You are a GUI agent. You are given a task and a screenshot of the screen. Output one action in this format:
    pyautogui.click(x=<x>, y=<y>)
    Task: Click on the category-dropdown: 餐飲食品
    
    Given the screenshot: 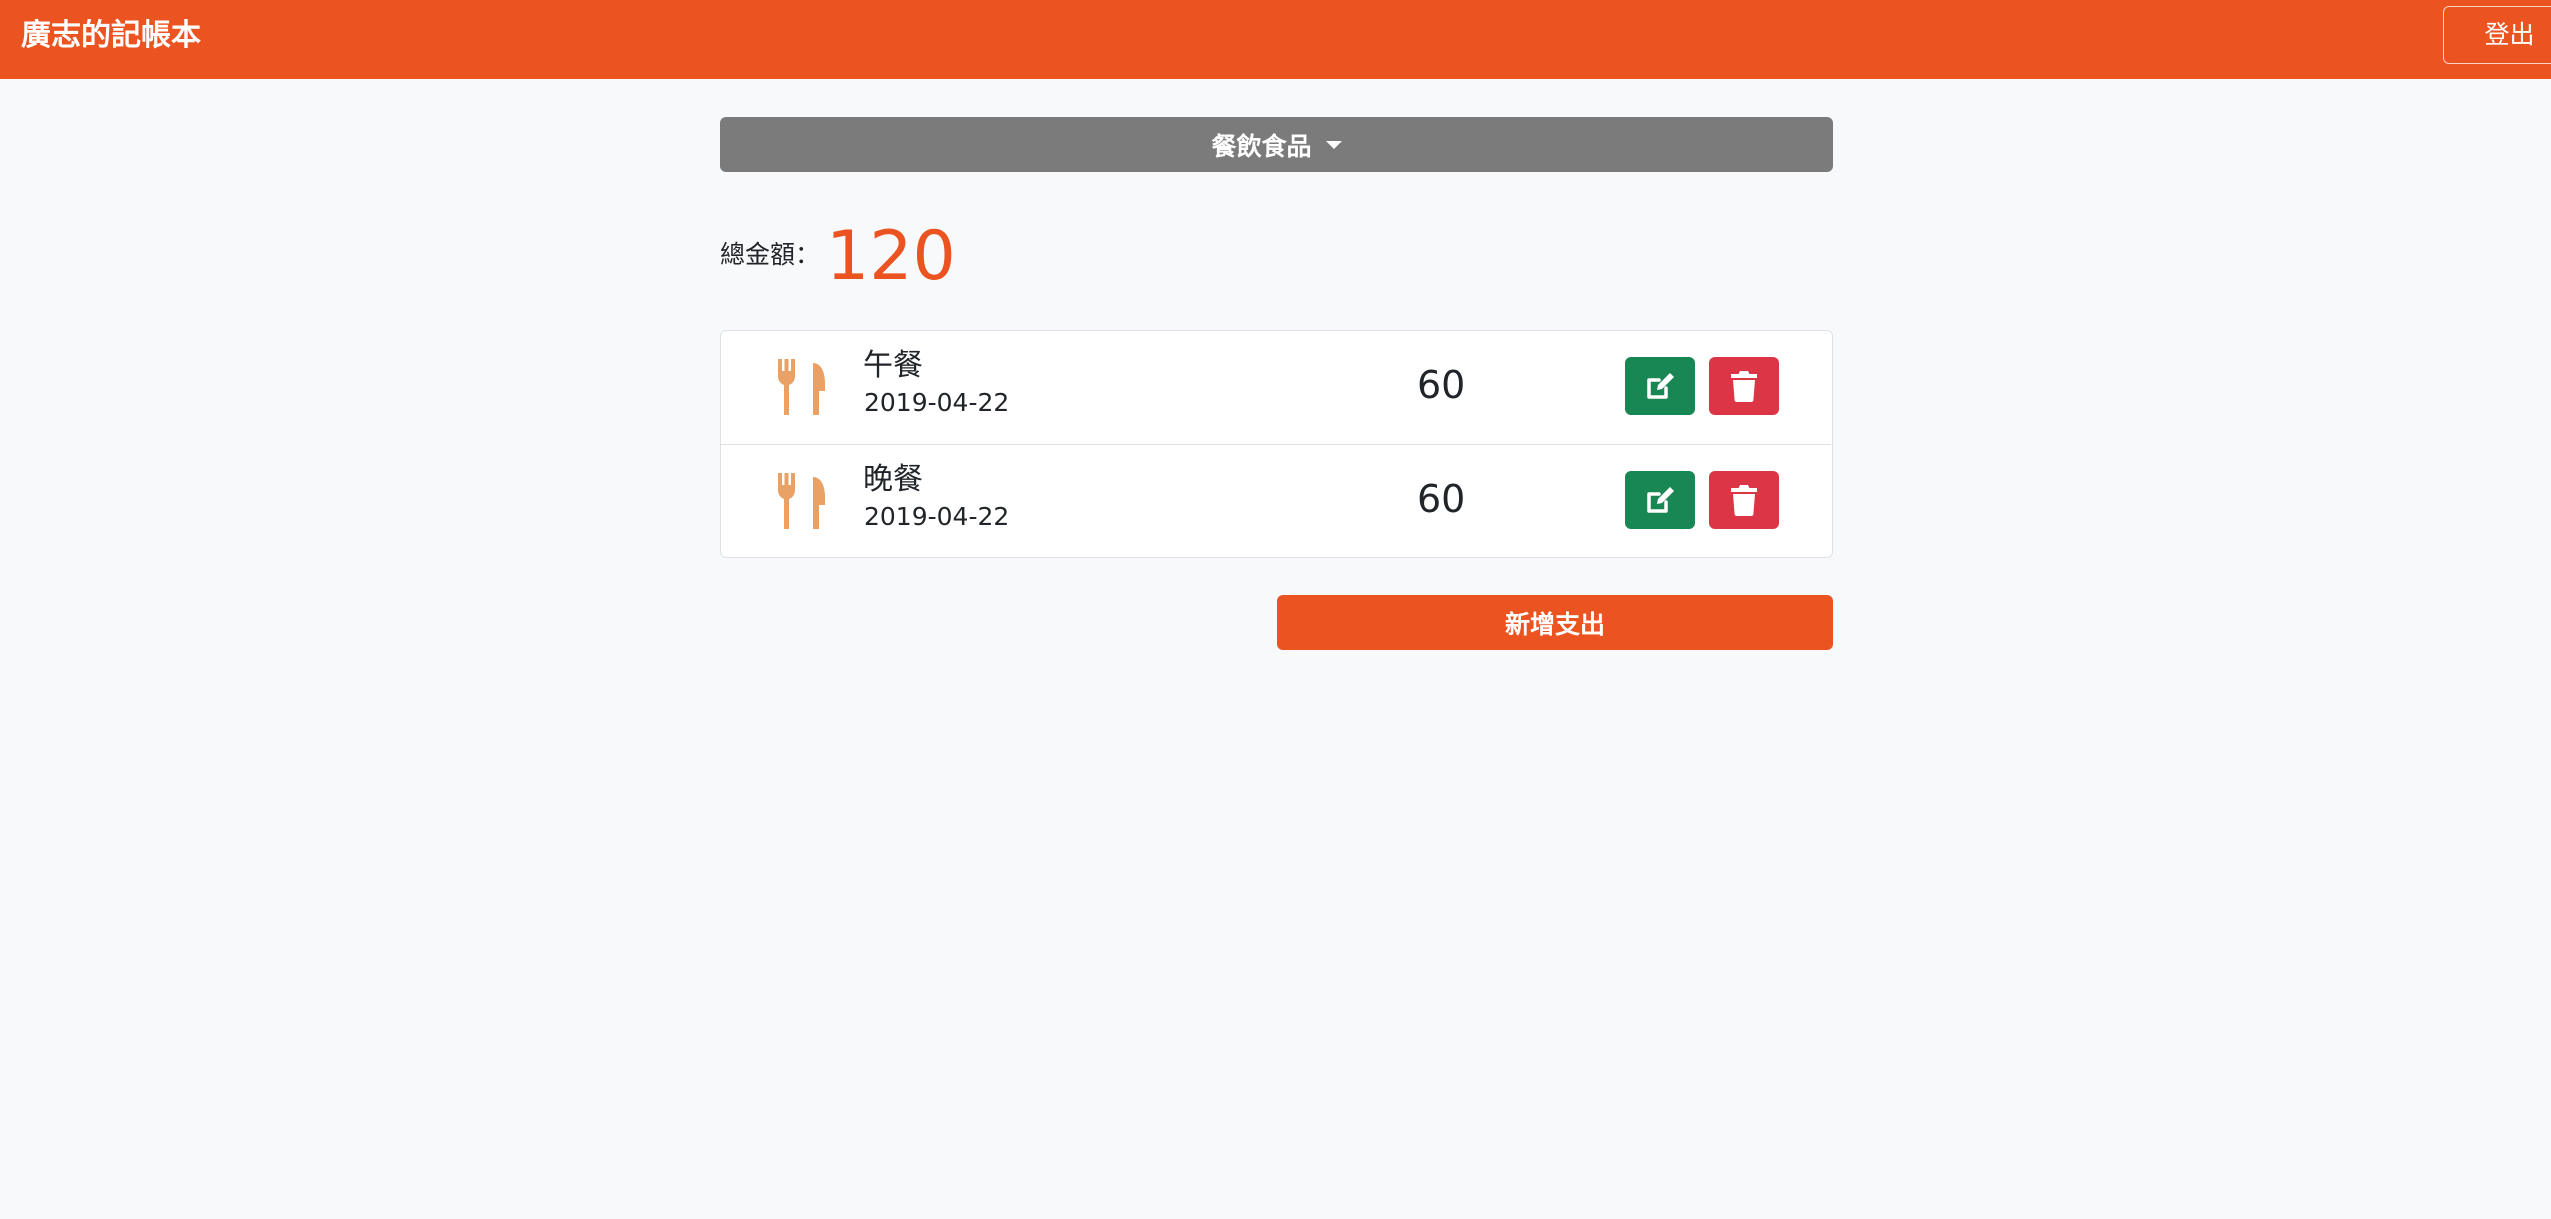 What is the action you would take?
    pyautogui.click(x=1276, y=144)
    